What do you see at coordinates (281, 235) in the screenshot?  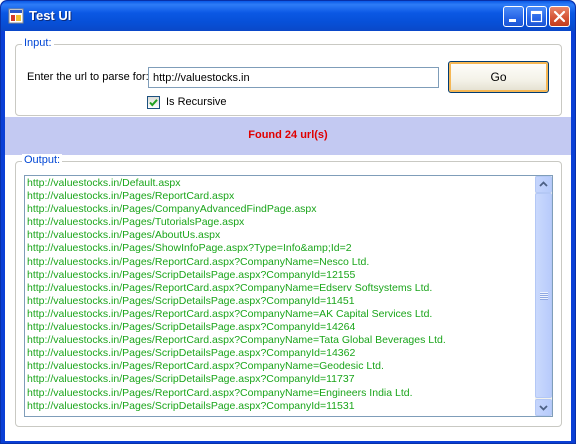 I see `list-item: http://valuestocks.in/Pages/AboutUs.aspx` at bounding box center [281, 235].